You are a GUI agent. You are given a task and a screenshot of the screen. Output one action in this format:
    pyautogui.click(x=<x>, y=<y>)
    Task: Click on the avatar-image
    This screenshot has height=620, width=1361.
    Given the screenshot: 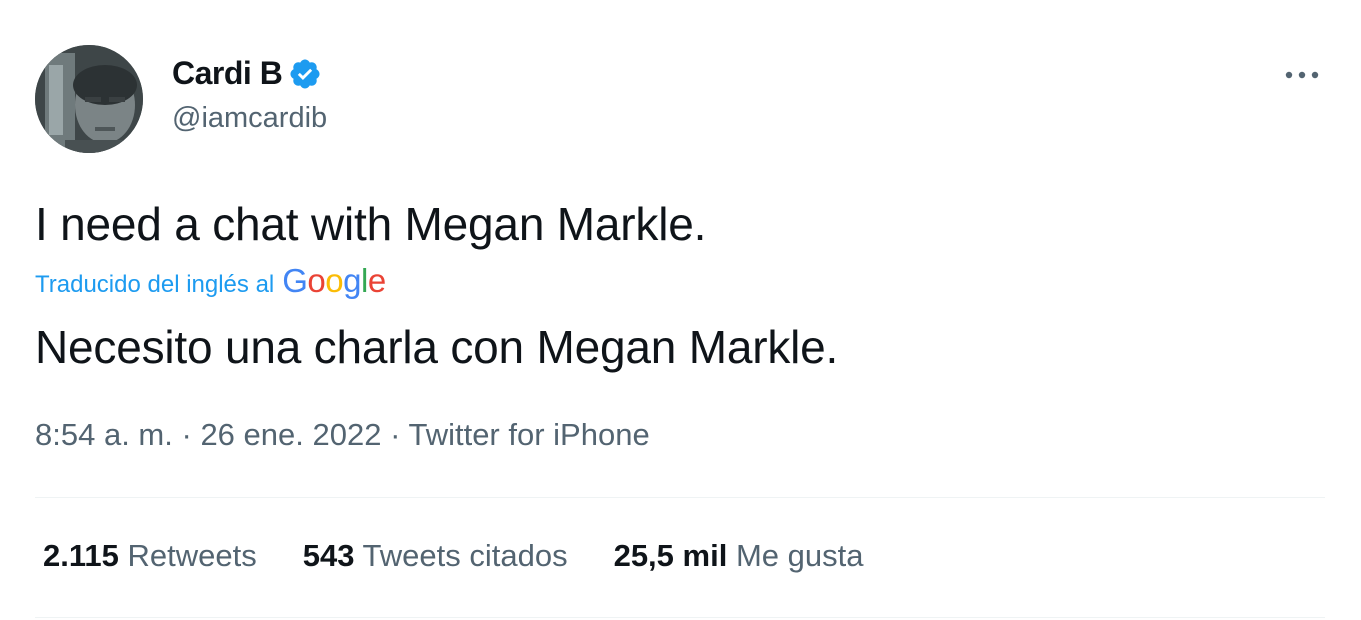 What is the action you would take?
    pyautogui.click(x=89, y=99)
    